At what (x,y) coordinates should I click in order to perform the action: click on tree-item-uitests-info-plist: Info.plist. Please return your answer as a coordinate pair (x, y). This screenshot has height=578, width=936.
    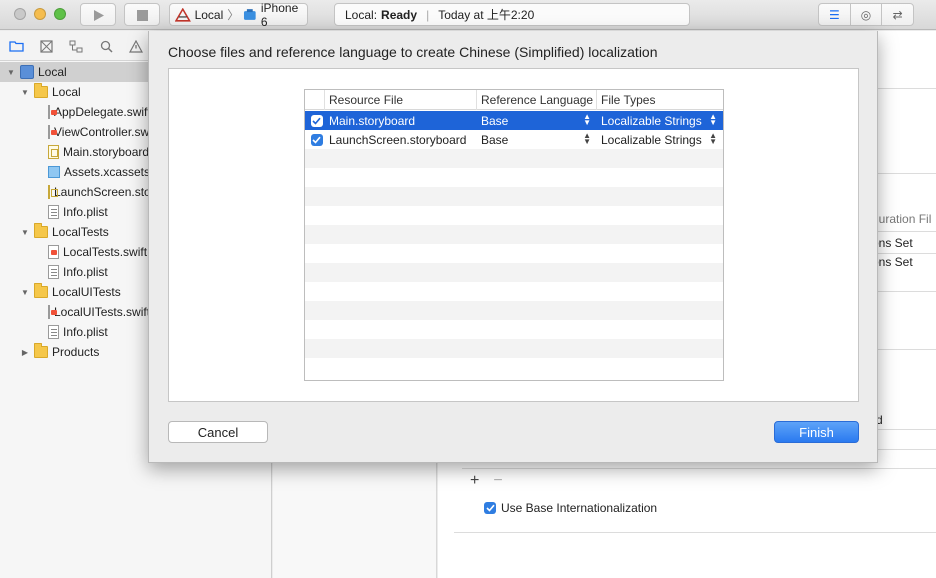
    Looking at the image, I should click on (75, 332).